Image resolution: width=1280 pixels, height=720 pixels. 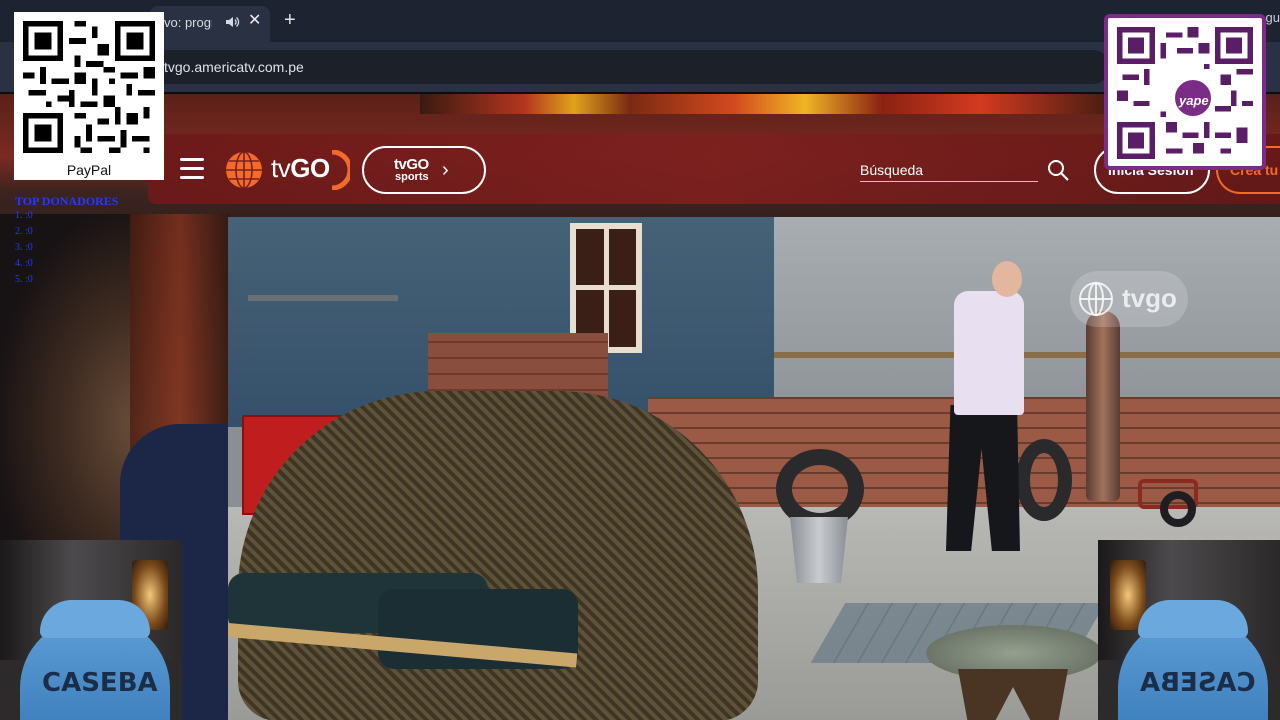 What do you see at coordinates (1096, 299) in the screenshot?
I see `globe-watermark-icon` at bounding box center [1096, 299].